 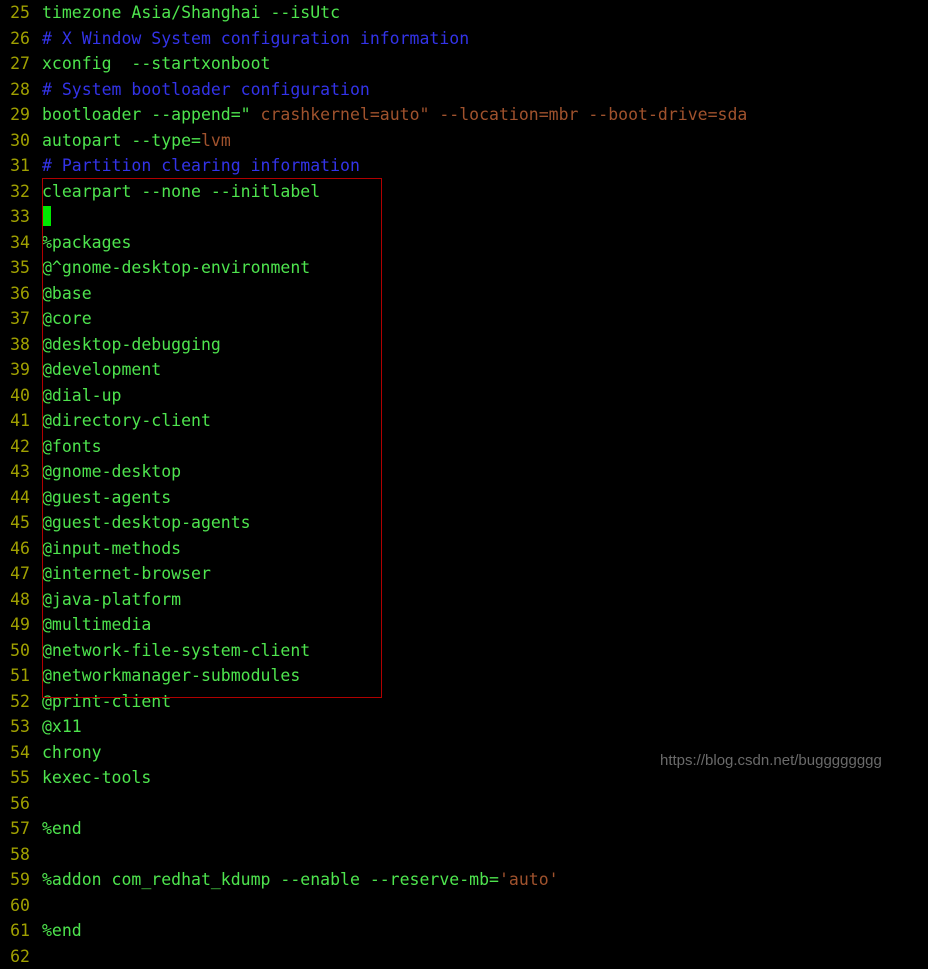 I want to click on code-token: @gnome-desktop, so click(x=111, y=471).